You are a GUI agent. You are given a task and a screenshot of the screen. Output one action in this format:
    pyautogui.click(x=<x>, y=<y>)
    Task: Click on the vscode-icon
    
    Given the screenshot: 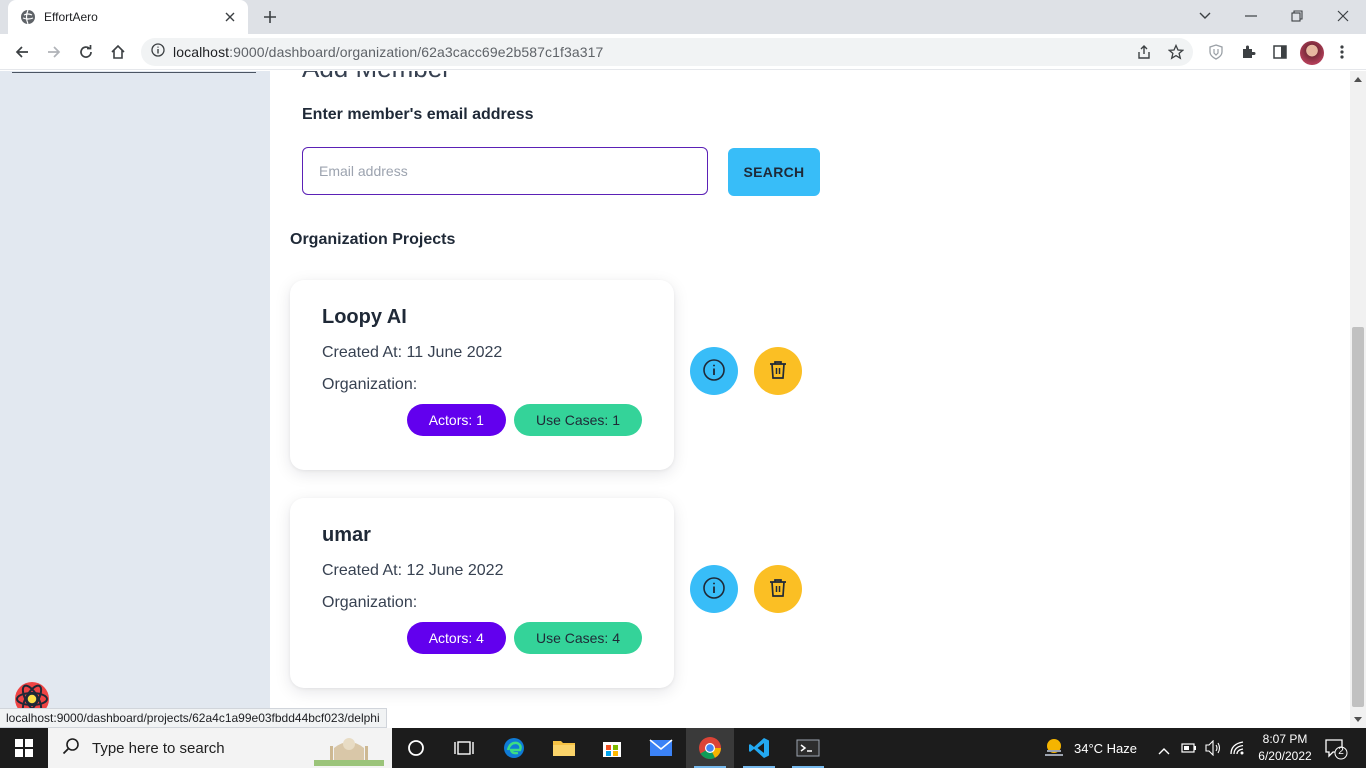 What is the action you would take?
    pyautogui.click(x=759, y=748)
    